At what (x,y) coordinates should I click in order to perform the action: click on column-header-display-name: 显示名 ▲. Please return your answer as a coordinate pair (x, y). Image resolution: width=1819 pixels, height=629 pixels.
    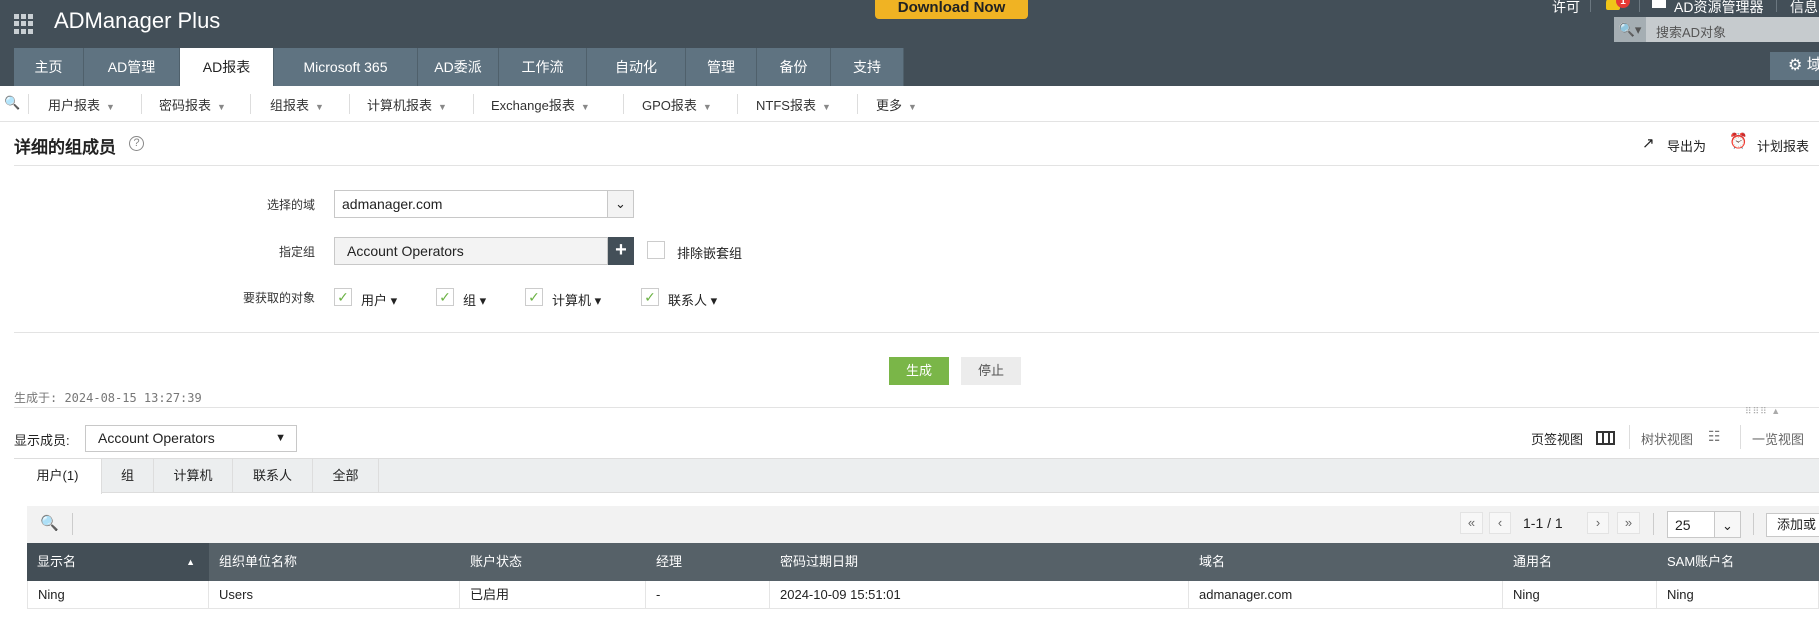
    Looking at the image, I should click on (118, 562).